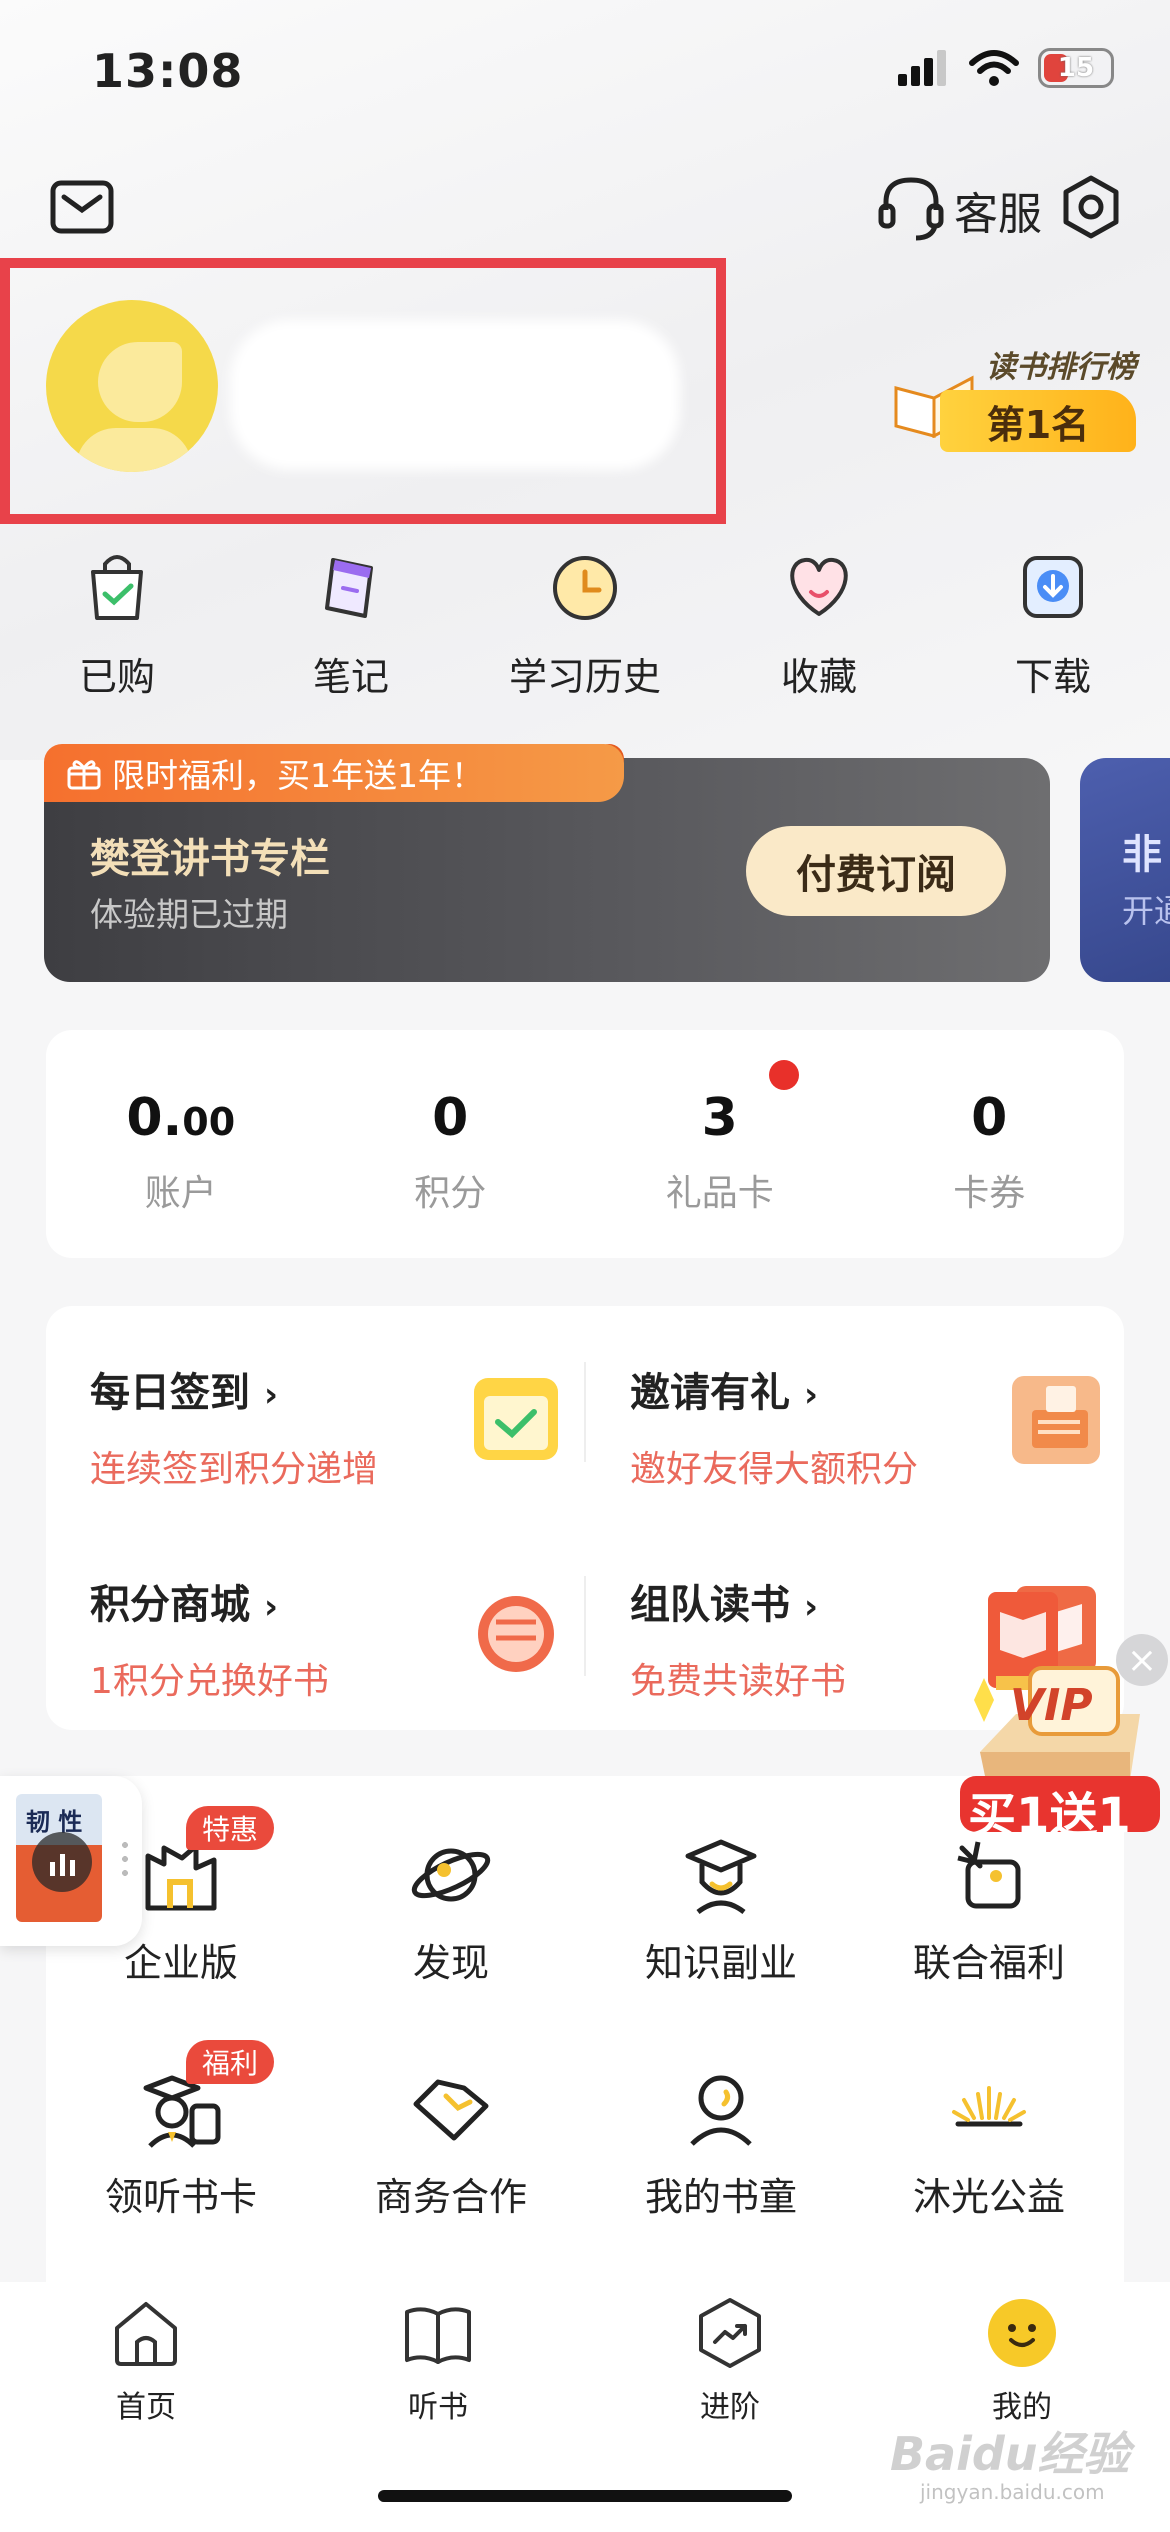 This screenshot has width=1170, height=2532. Describe the element at coordinates (451, 1875) in the screenshot. I see `planet-icon` at that location.